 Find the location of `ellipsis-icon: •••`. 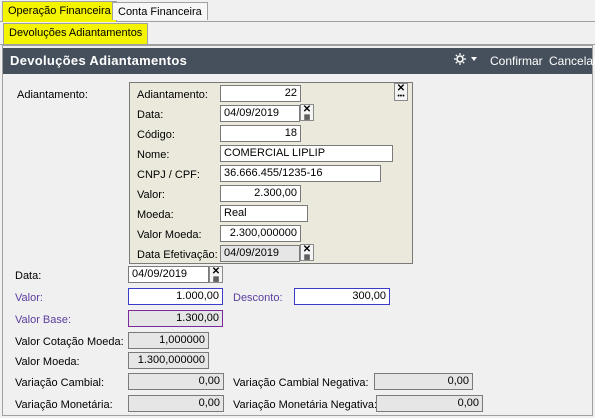

ellipsis-icon: ••• is located at coordinates (401, 96).